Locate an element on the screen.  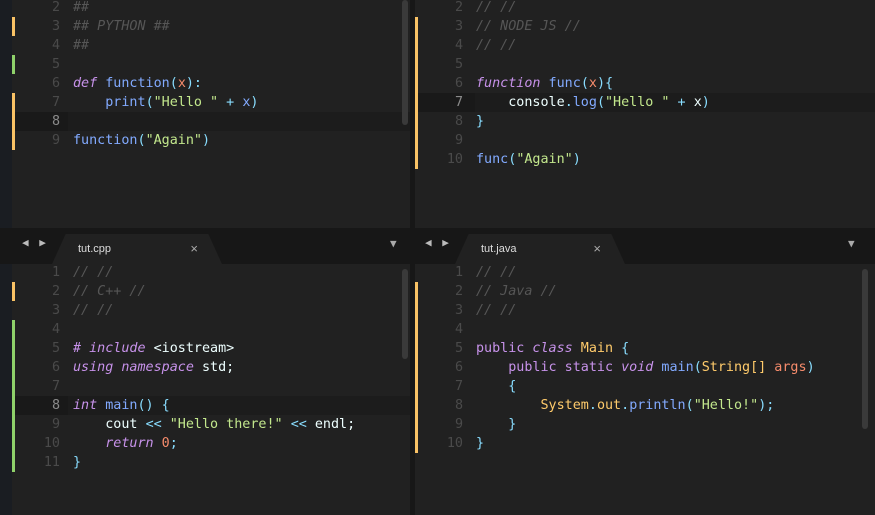
token-k: class is located at coordinates (548, 348).